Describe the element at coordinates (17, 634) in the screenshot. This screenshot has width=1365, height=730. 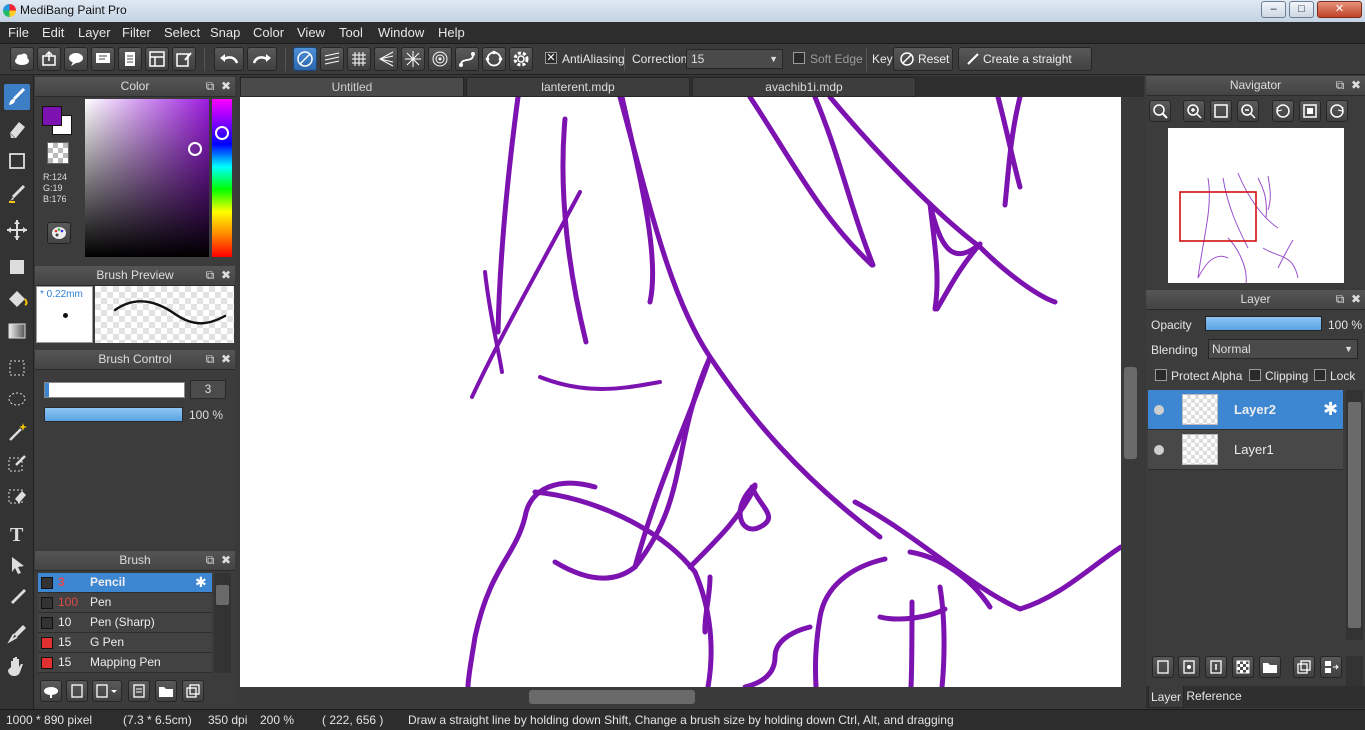
I see `eyedropper-tool` at that location.